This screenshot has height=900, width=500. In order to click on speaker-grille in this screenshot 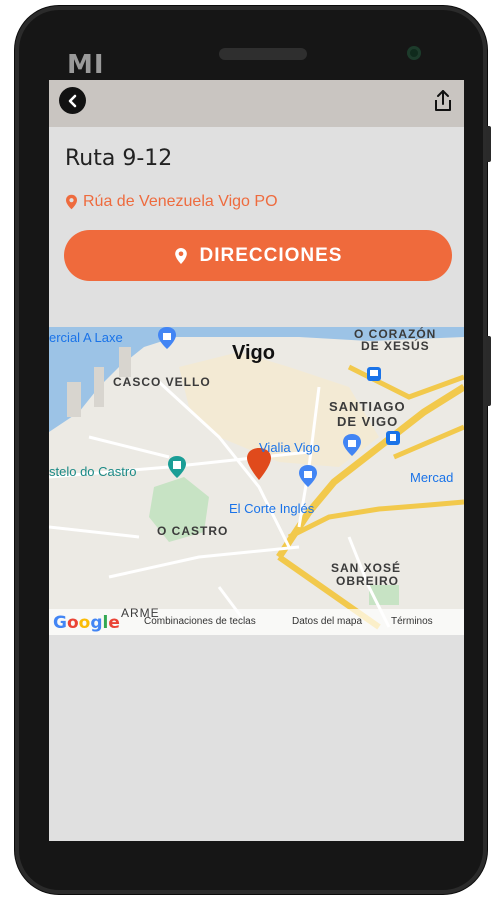, I will do `click(263, 54)`.